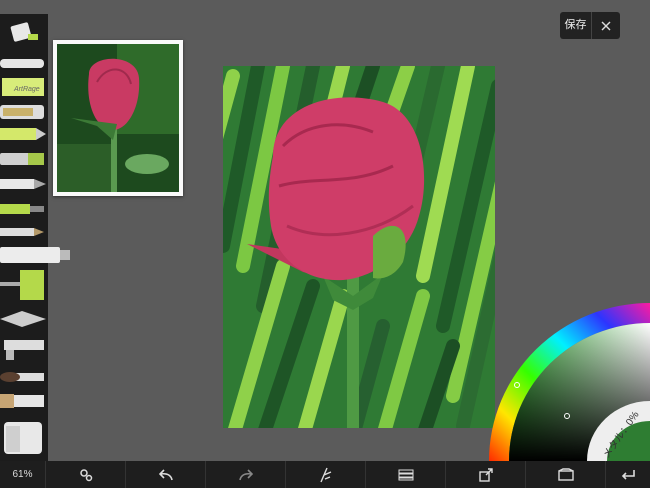  I want to click on close-button, so click(606, 25).